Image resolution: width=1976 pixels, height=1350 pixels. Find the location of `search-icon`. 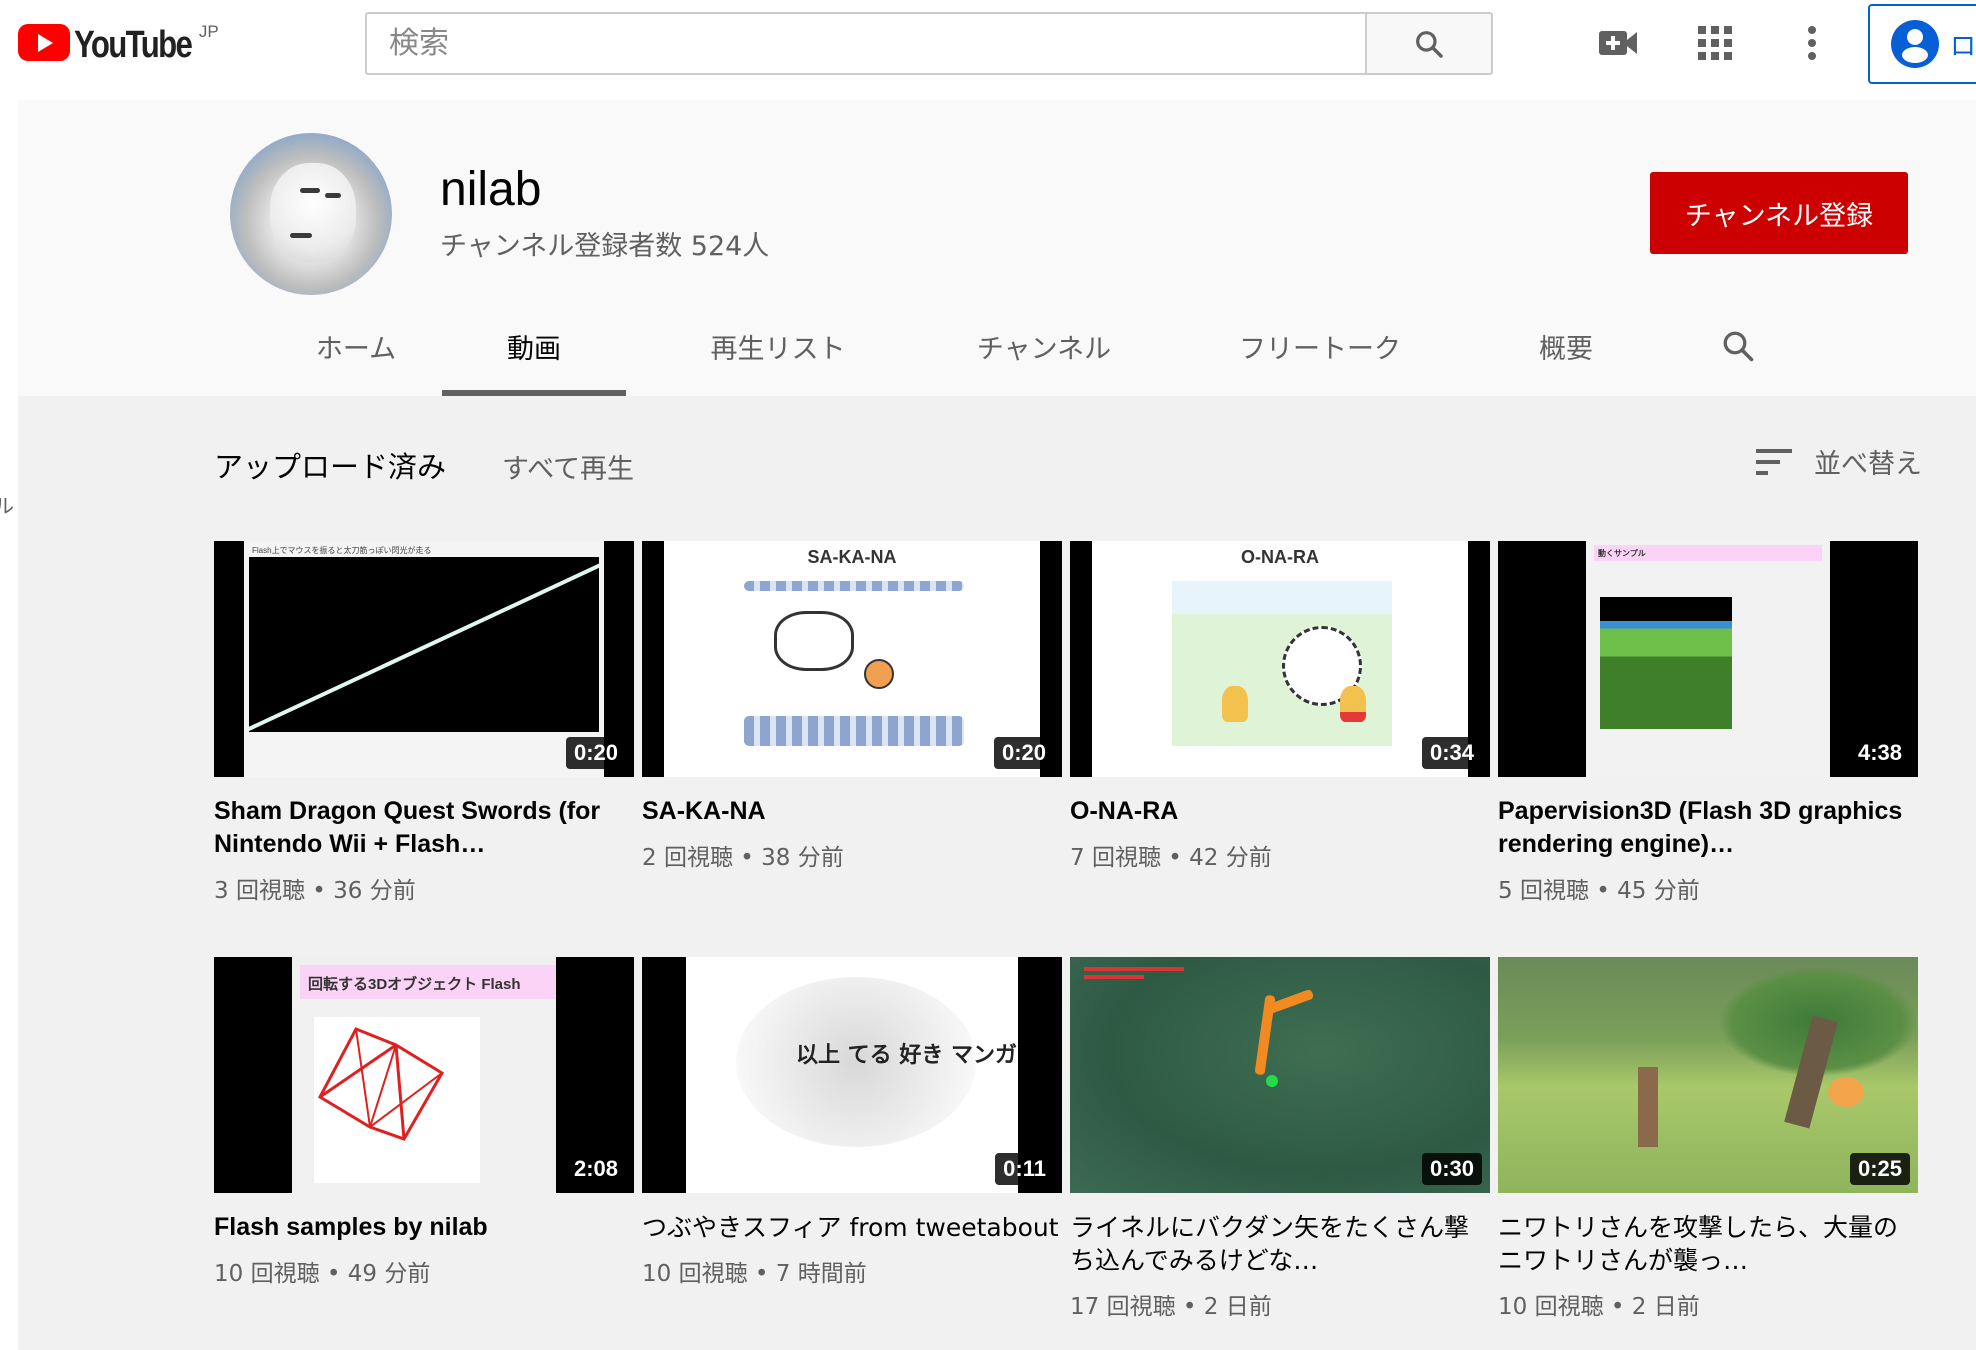

search-icon is located at coordinates (1429, 44).